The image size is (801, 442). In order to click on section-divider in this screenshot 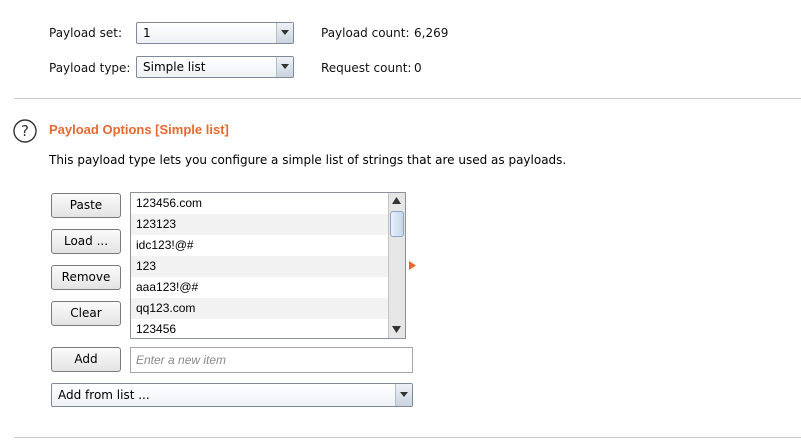, I will do `click(407, 98)`.